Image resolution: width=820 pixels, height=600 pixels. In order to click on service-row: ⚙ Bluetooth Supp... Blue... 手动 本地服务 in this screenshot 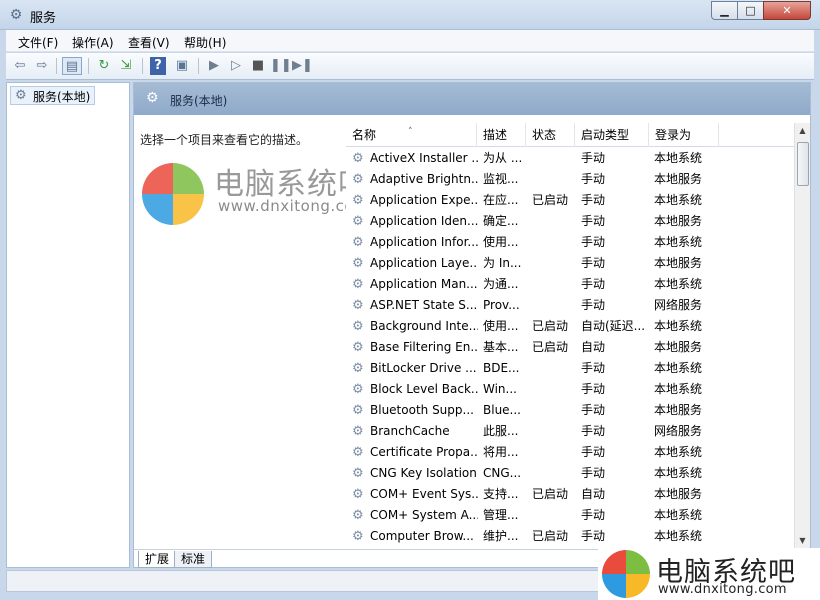, I will do `click(570, 410)`.